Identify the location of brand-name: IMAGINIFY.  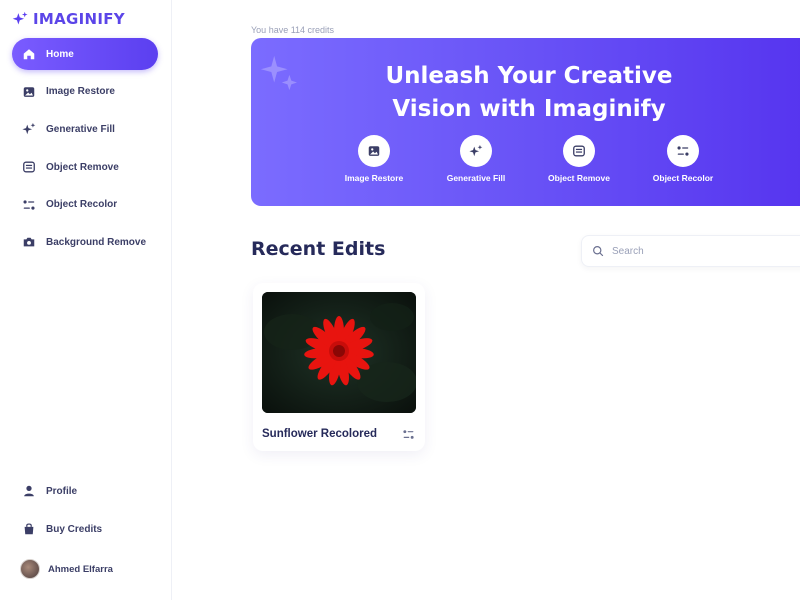
(79, 19).